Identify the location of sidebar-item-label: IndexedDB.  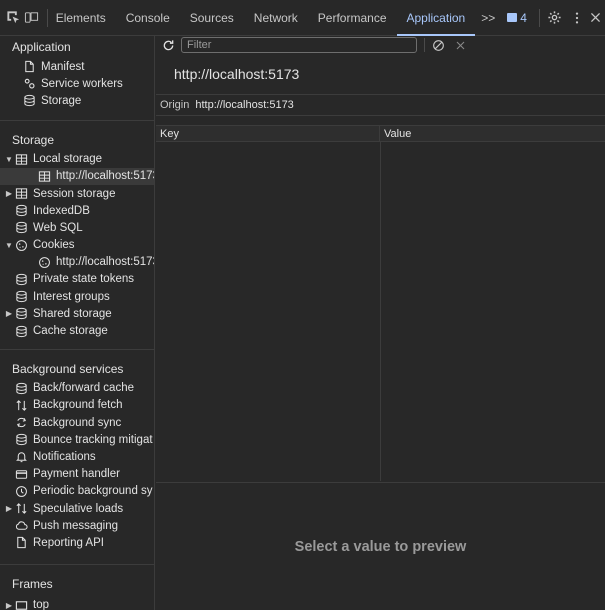
(61, 210).